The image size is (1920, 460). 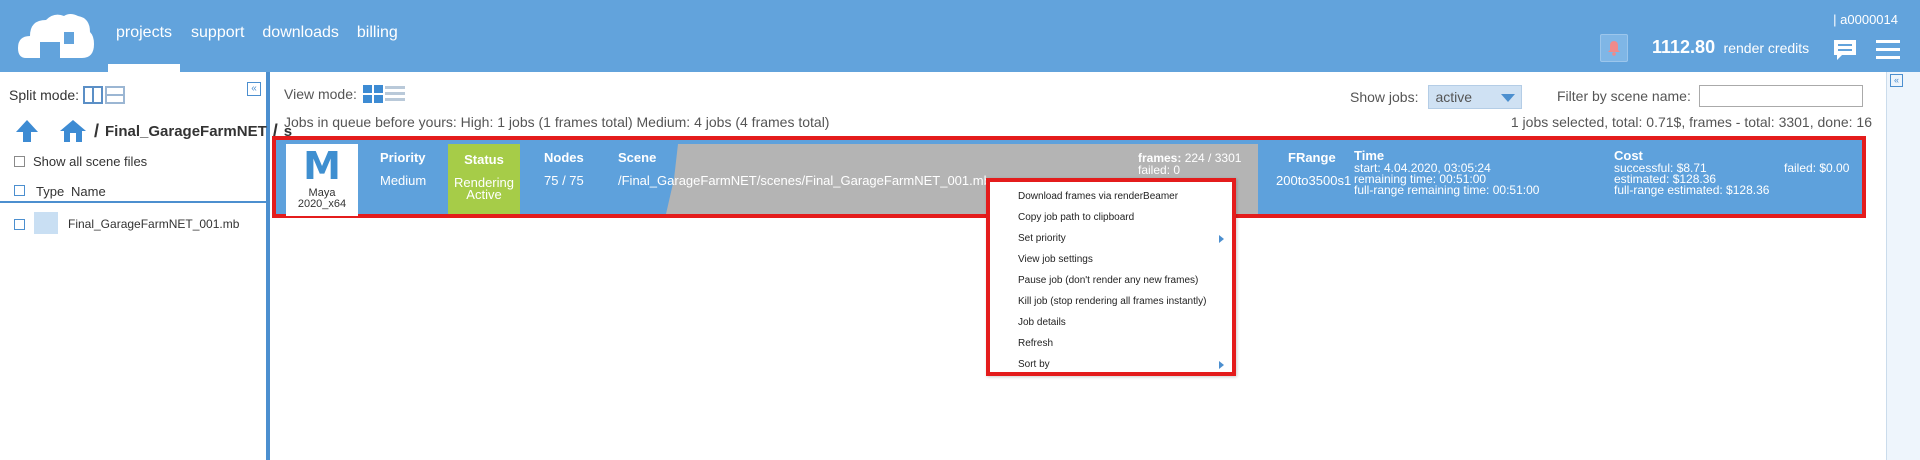 What do you see at coordinates (1034, 364) in the screenshot?
I see `menu-sort-by: Sort by` at bounding box center [1034, 364].